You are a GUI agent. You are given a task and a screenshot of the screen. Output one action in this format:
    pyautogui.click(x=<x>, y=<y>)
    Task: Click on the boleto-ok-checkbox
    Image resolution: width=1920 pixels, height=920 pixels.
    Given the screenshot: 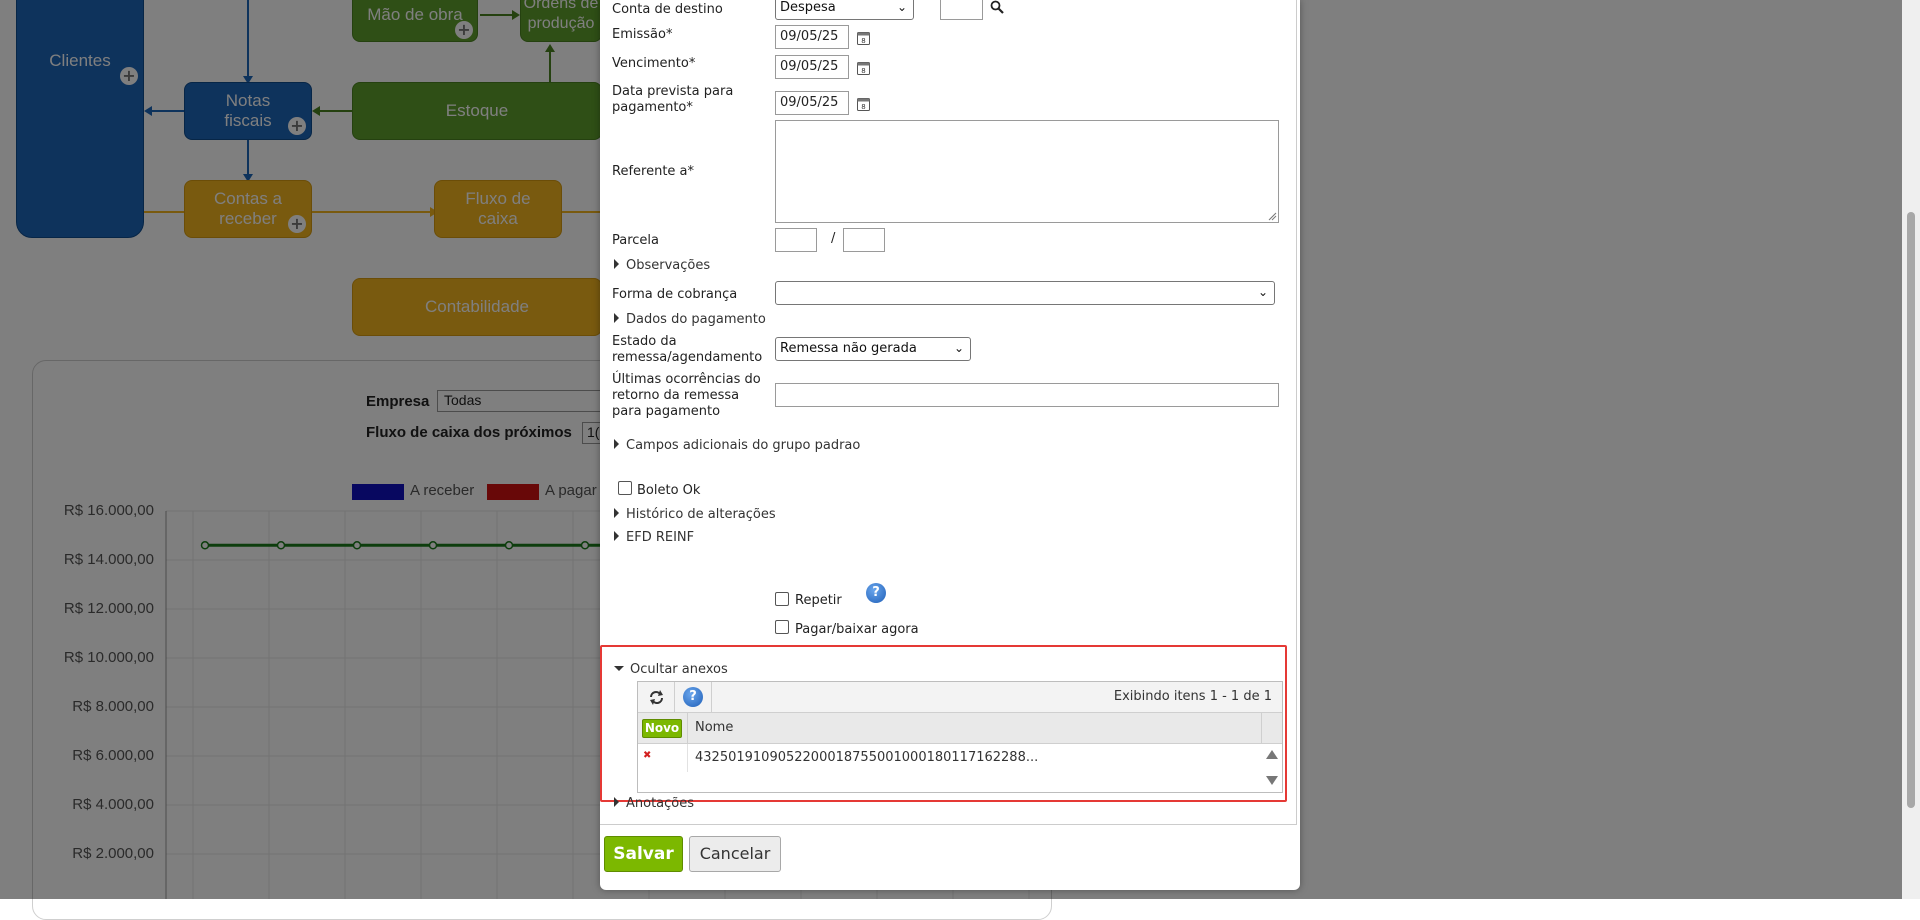 What is the action you would take?
    pyautogui.click(x=625, y=488)
    